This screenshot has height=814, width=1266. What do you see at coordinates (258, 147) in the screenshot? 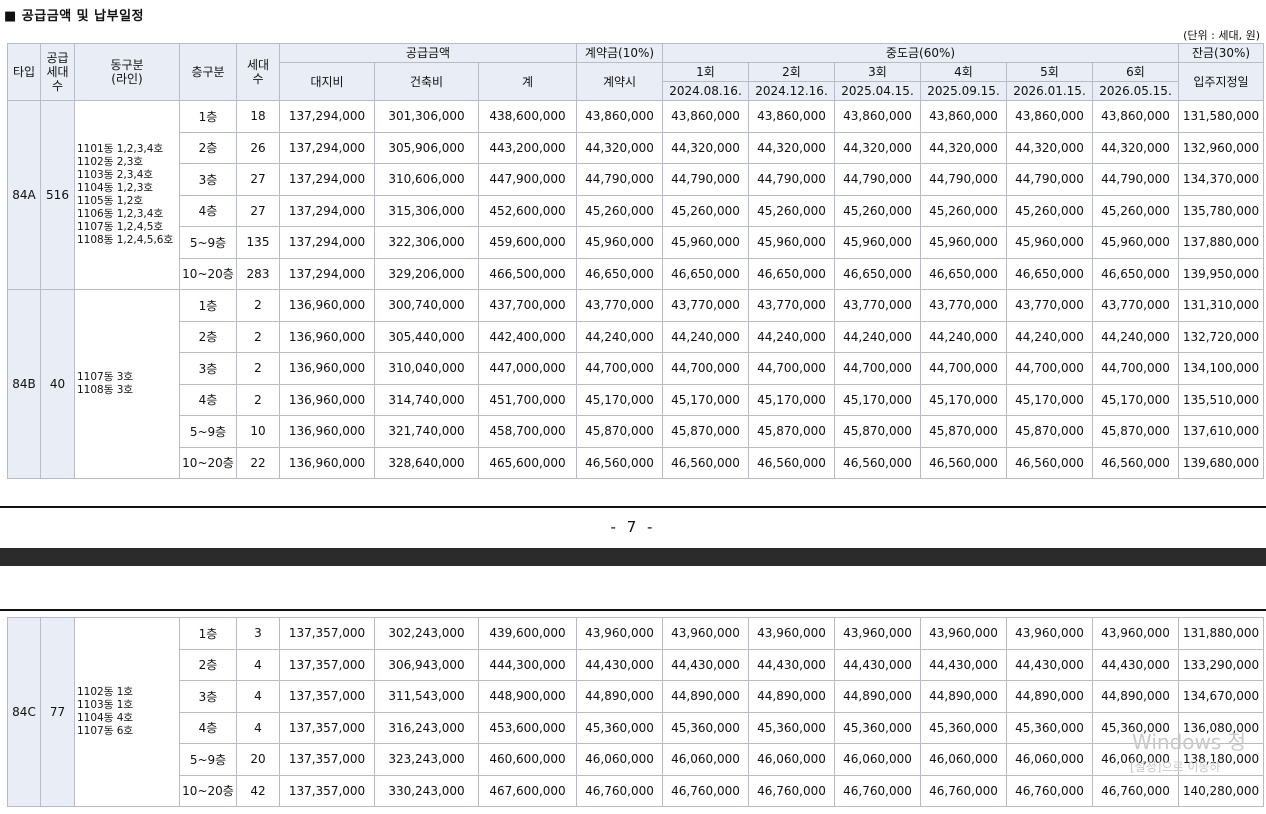
I see `household-count: 26` at bounding box center [258, 147].